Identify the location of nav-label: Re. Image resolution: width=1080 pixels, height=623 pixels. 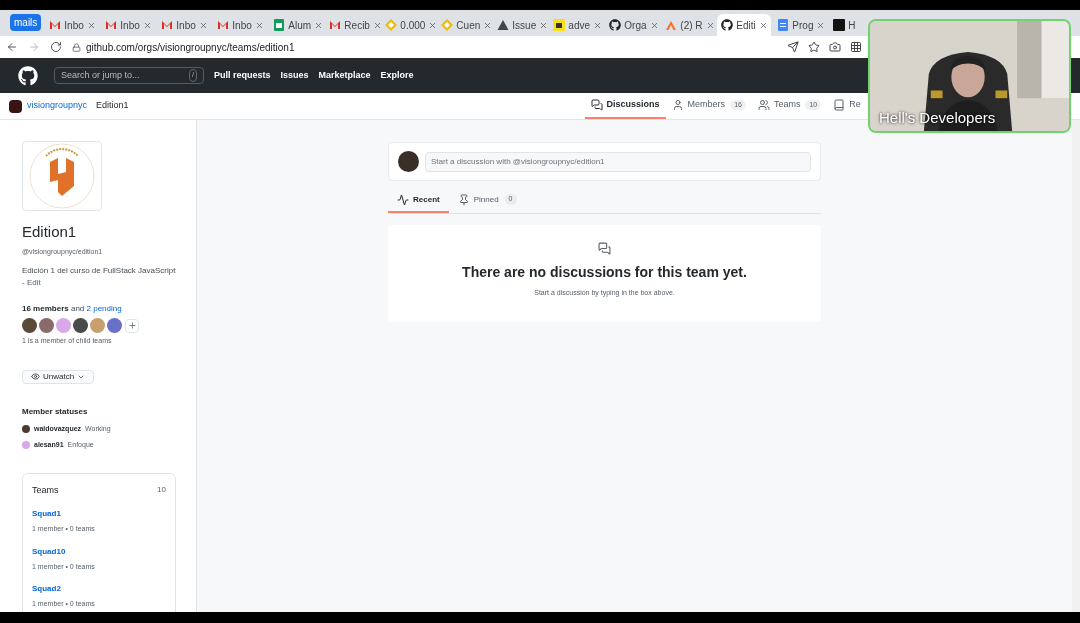
(855, 105).